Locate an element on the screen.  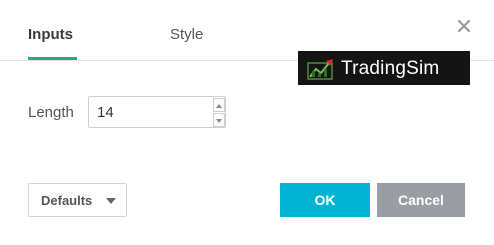
length-label: Length is located at coordinates (51, 112).